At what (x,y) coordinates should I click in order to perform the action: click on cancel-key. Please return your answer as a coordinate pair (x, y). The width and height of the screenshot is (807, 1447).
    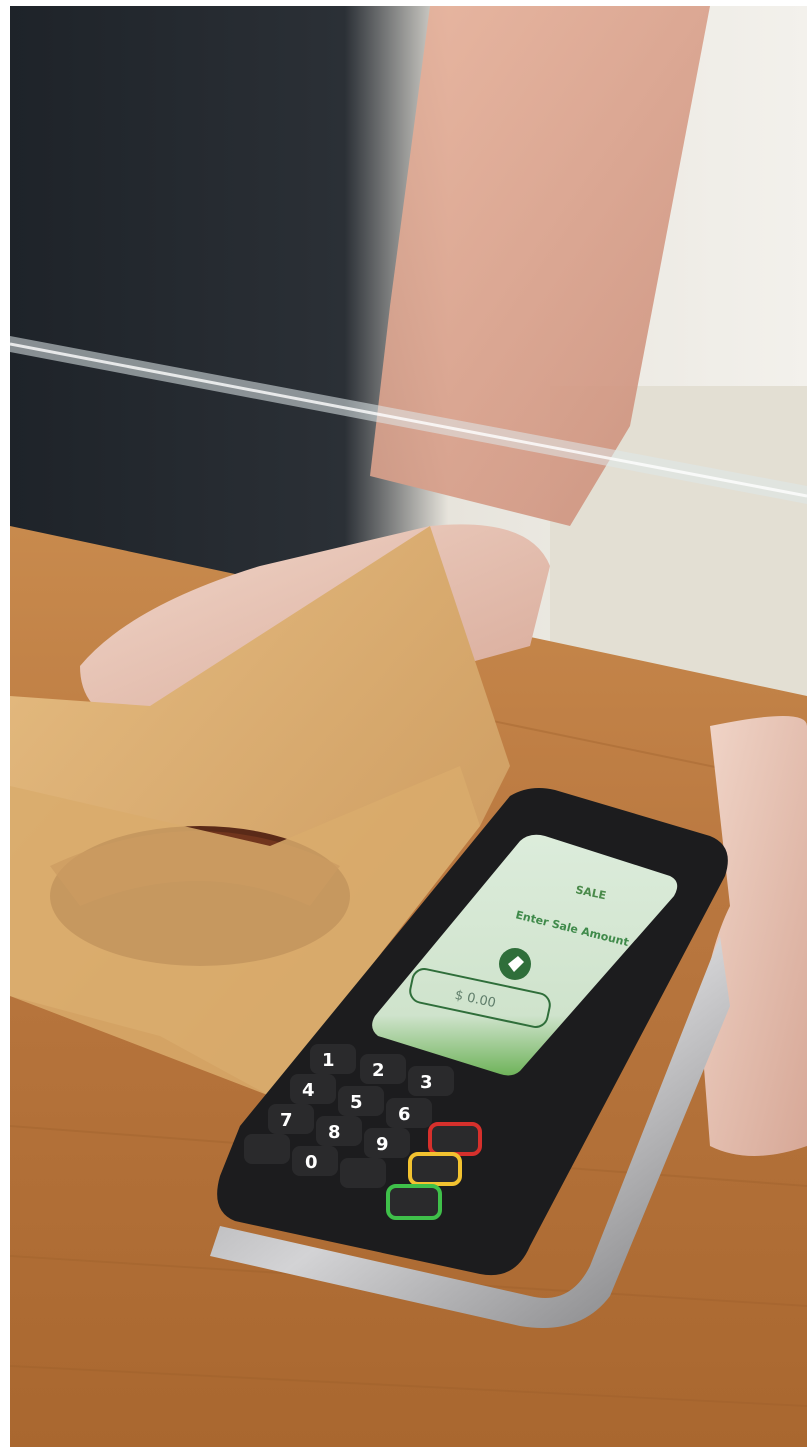
    Looking at the image, I should click on (455, 1139).